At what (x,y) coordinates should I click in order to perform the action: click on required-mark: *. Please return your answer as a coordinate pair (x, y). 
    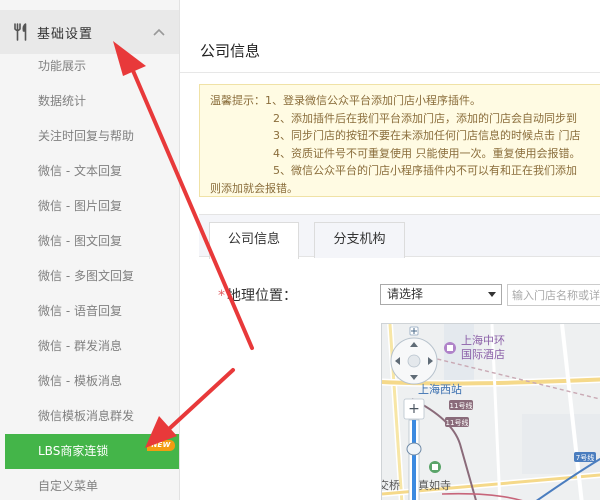
    Looking at the image, I should click on (221, 296).